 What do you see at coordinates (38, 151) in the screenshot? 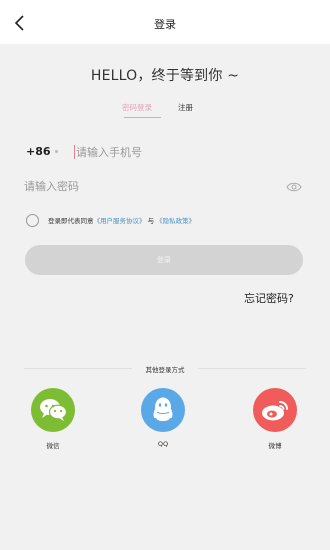
I see `country-code-selector: +86` at bounding box center [38, 151].